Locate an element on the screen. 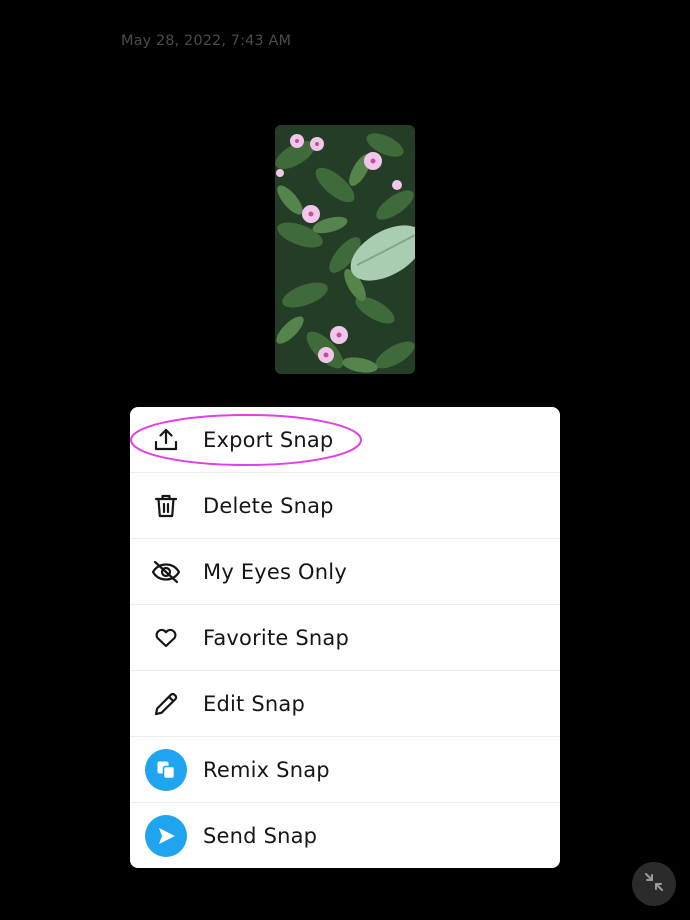 The height and width of the screenshot is (920, 690). flower-photo is located at coordinates (345, 249).